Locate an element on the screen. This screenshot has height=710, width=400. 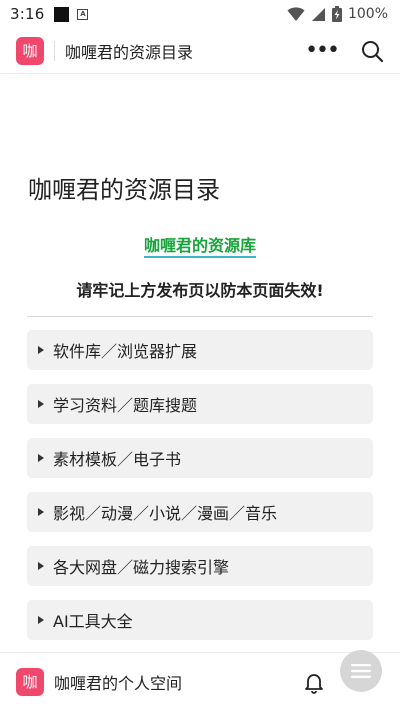
header-actions: ••• is located at coordinates (344, 51).